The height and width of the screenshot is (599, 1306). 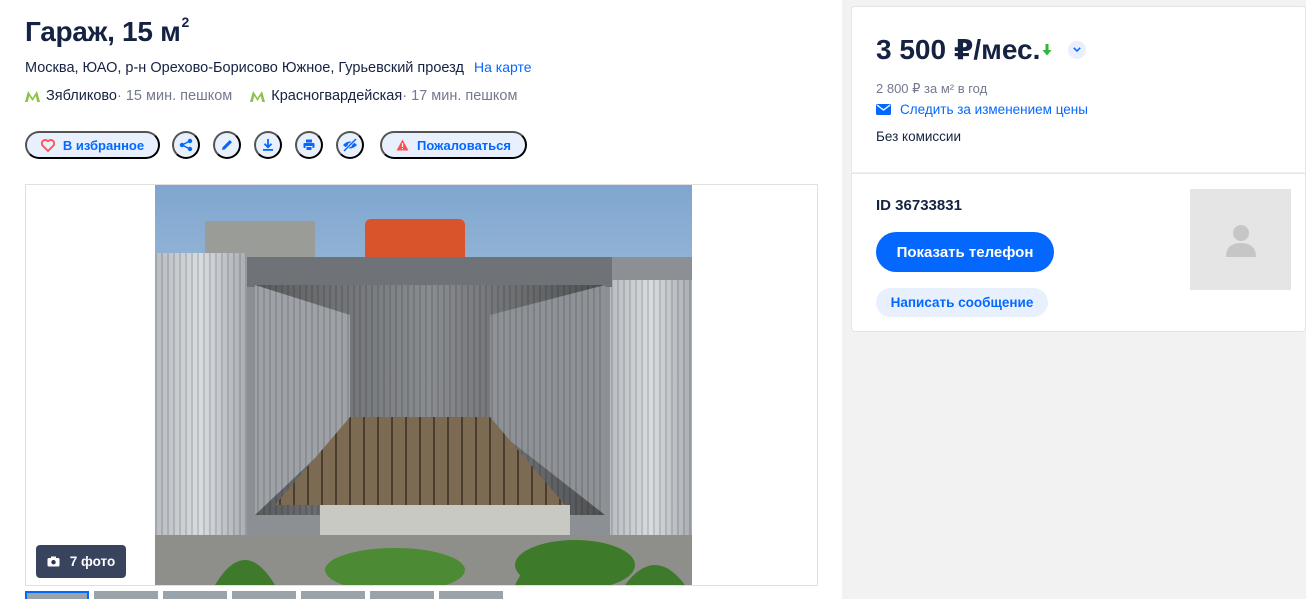 I want to click on avatar, so click(x=1240, y=239).